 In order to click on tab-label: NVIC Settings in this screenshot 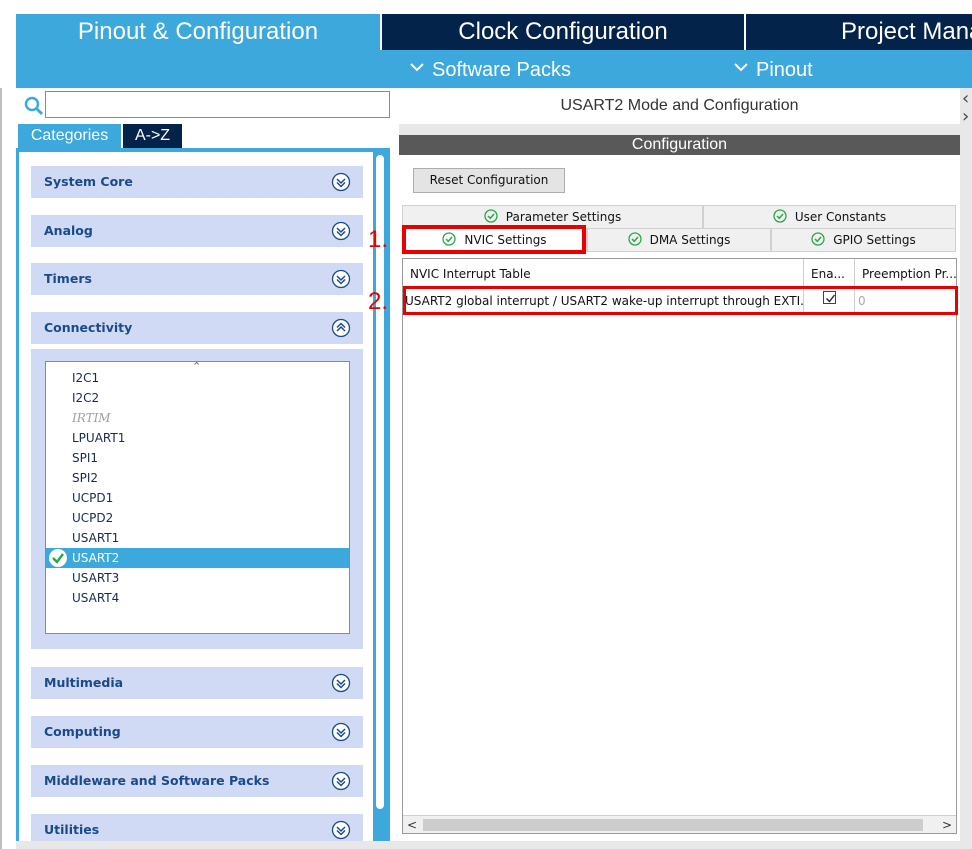, I will do `click(505, 240)`.